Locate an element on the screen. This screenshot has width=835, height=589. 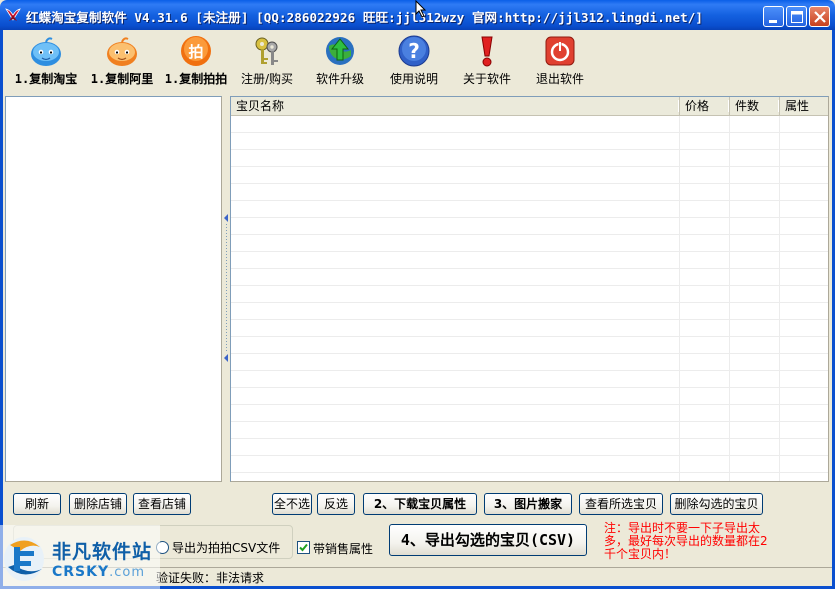
maximize-button is located at coordinates (796, 16).